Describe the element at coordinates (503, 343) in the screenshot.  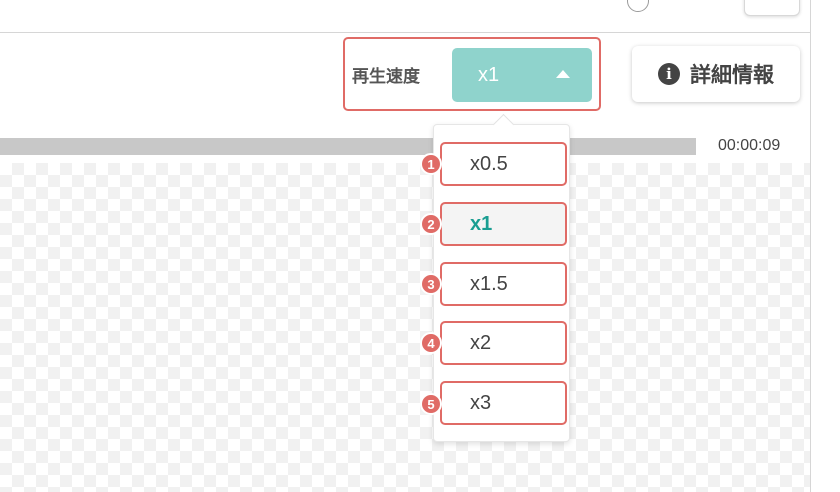
I see `speed-option-2: x2` at that location.